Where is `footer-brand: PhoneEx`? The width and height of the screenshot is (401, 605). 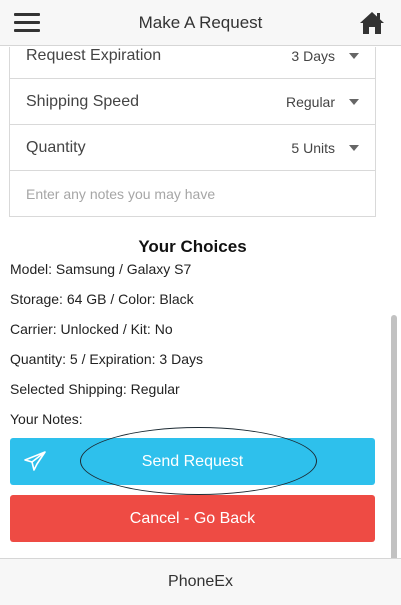 footer-brand: PhoneEx is located at coordinates (200, 581).